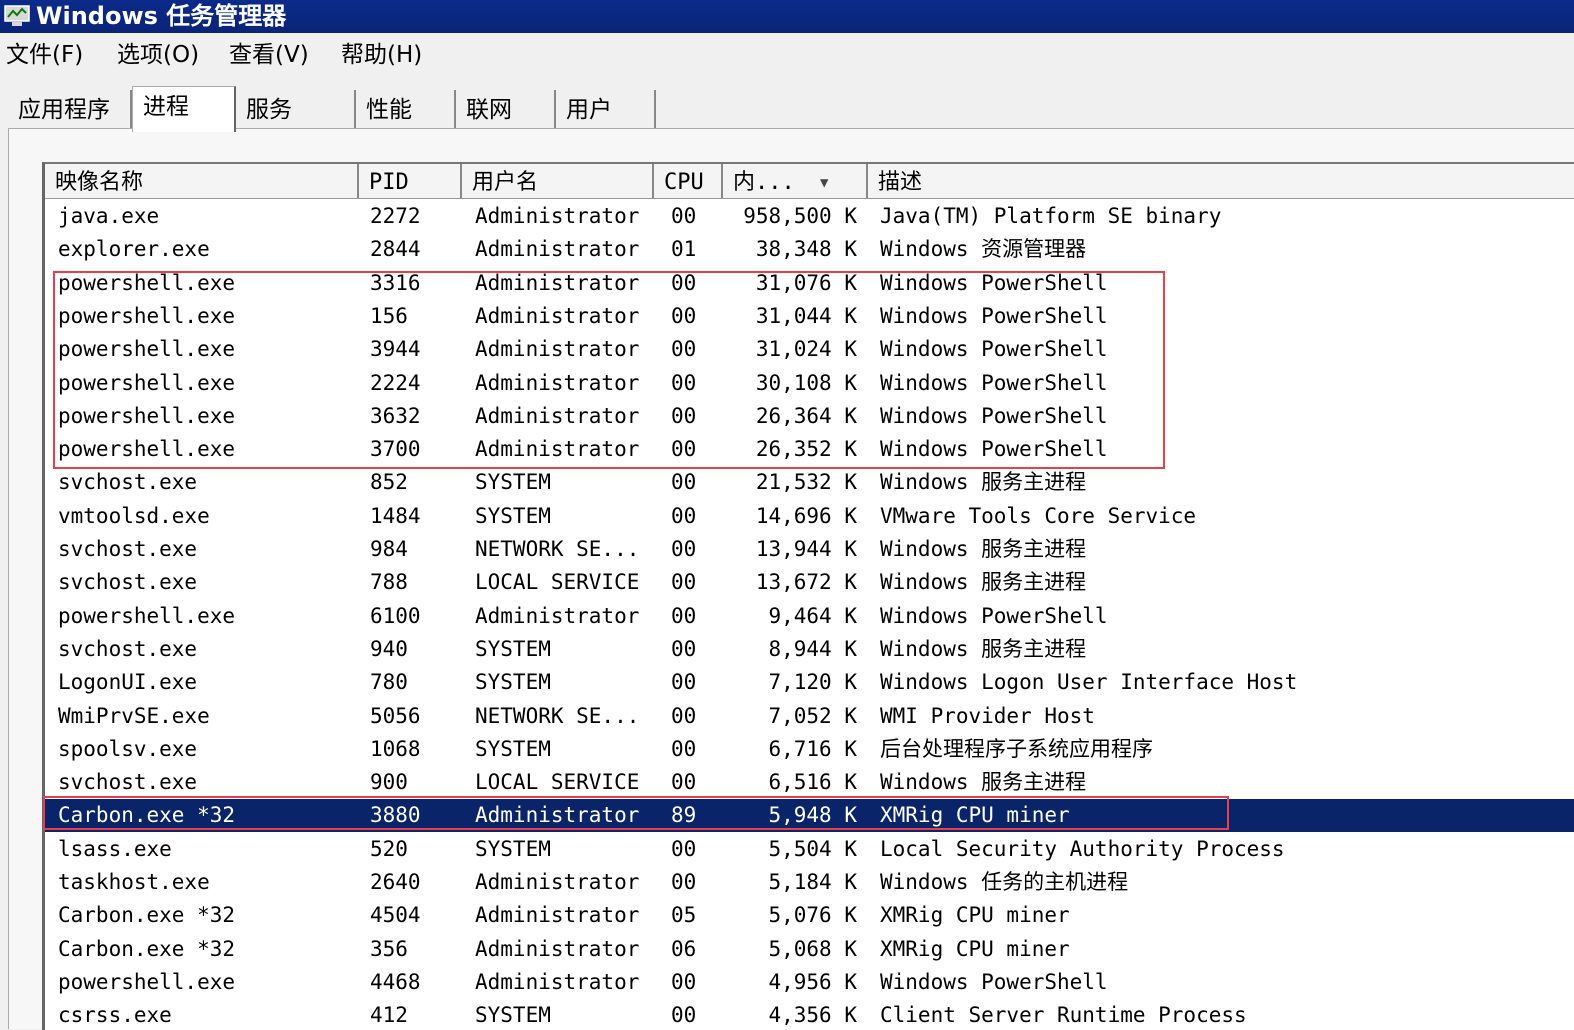  What do you see at coordinates (806, 315) in the screenshot?
I see `cell-memory: 31,044 K` at bounding box center [806, 315].